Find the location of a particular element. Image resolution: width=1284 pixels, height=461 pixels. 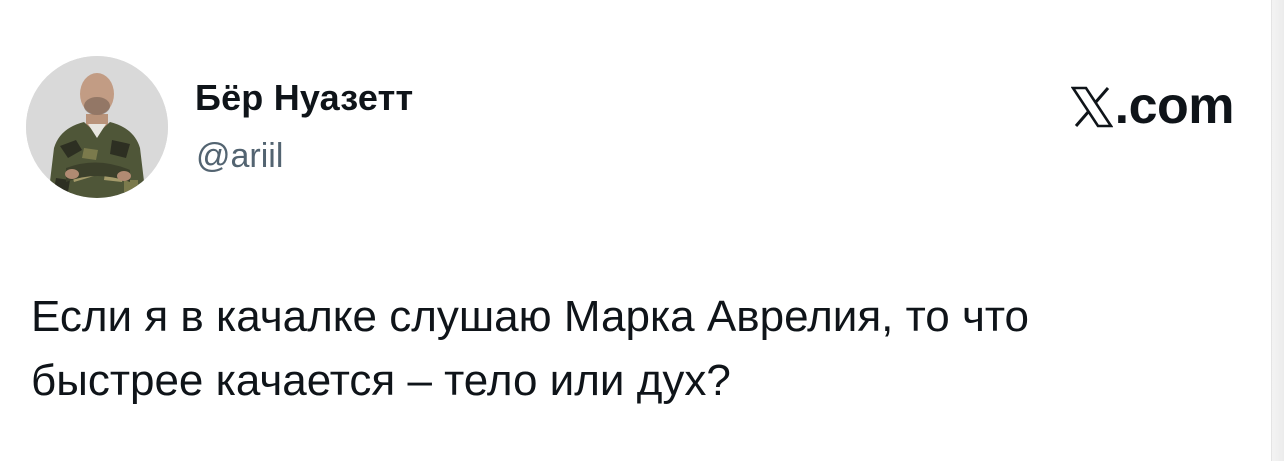

avatar is located at coordinates (97, 127).